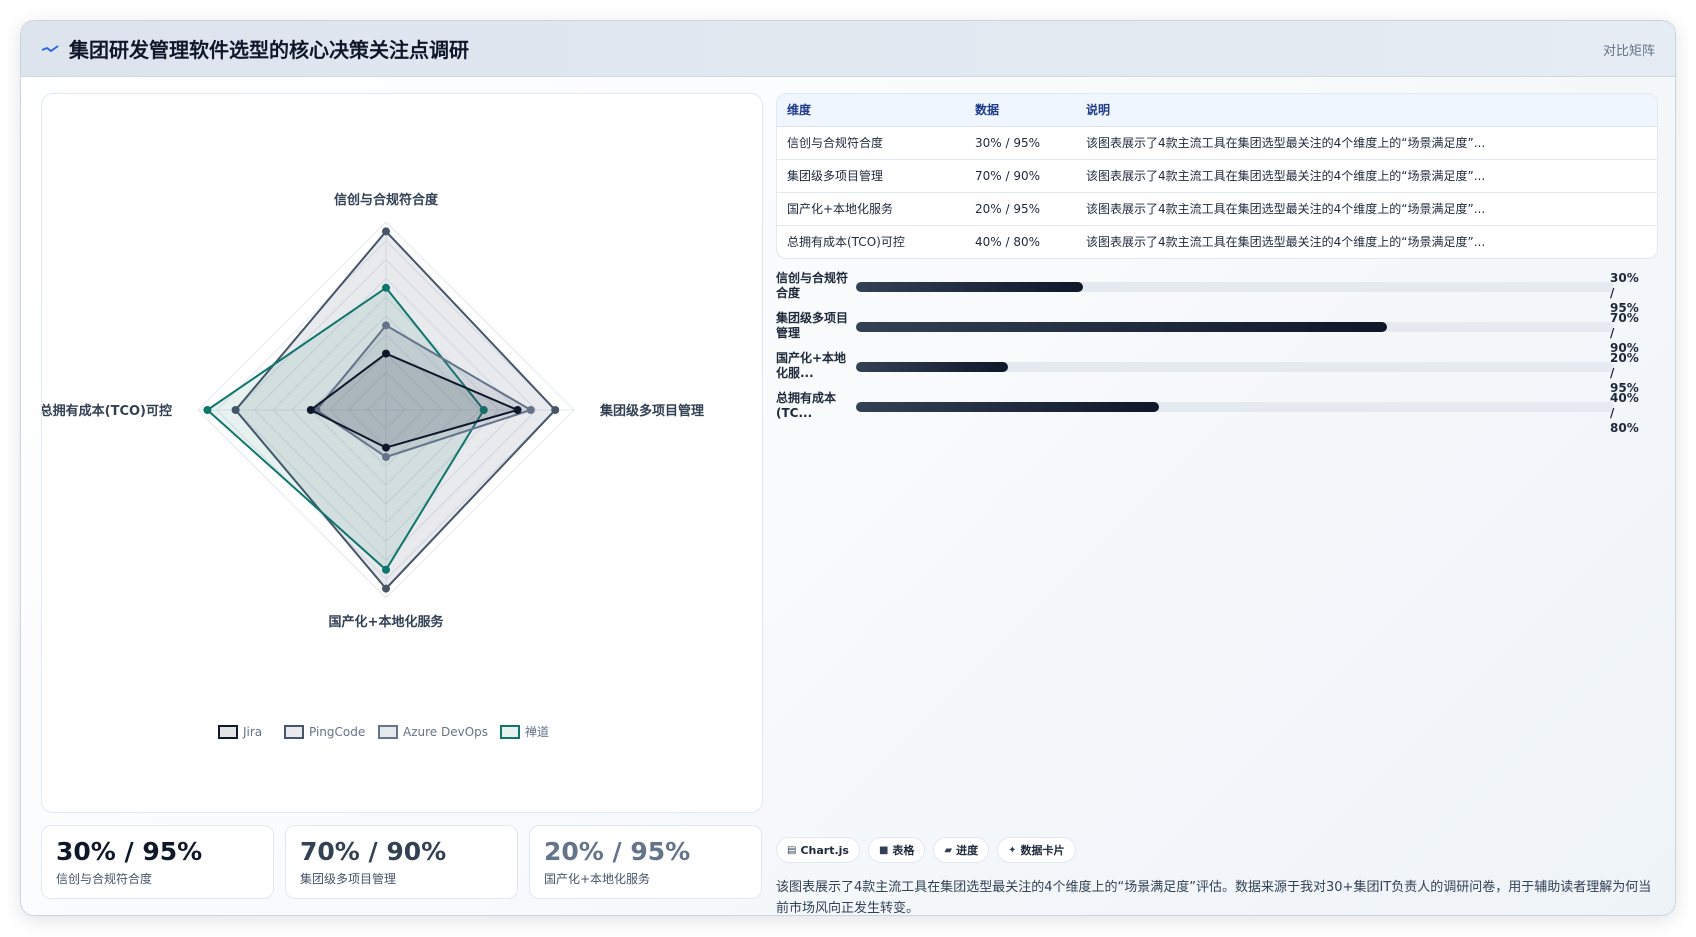 Image resolution: width=1696 pixels, height=937 pixels. I want to click on sparkle-icon: ✦, so click(1012, 850).